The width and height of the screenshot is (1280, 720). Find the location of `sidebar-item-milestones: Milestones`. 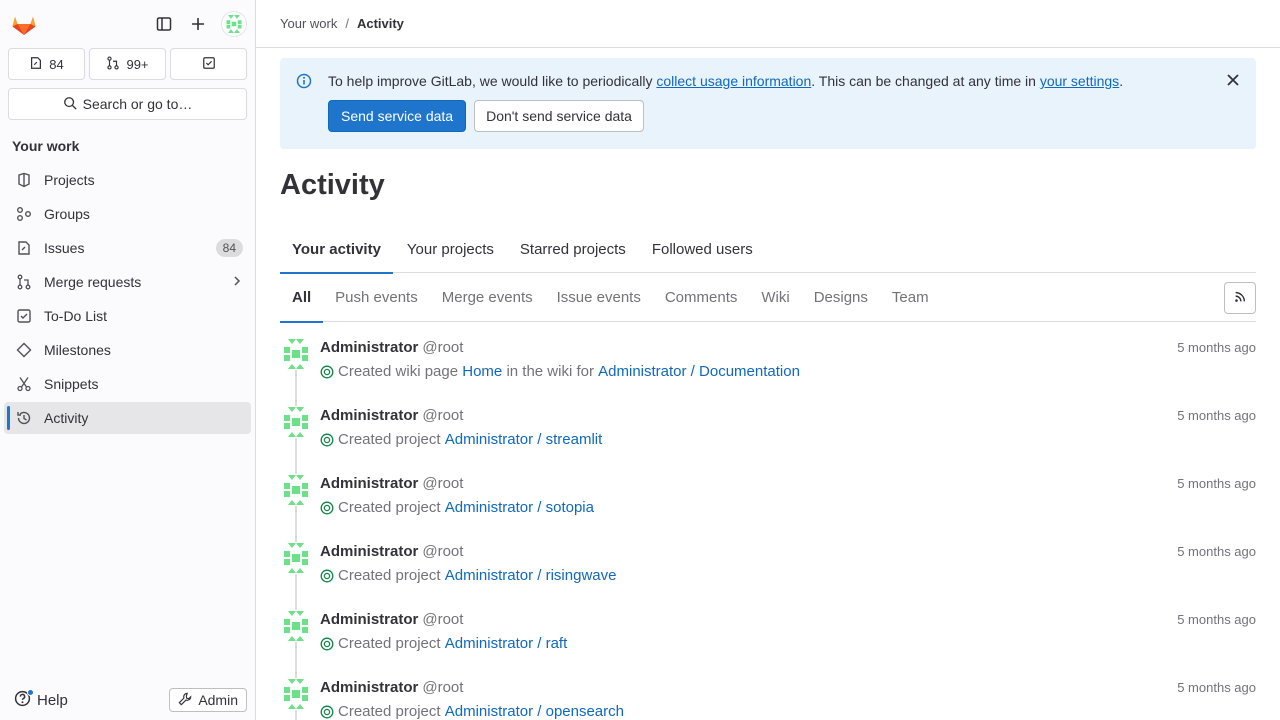

sidebar-item-milestones: Milestones is located at coordinates (127, 350).